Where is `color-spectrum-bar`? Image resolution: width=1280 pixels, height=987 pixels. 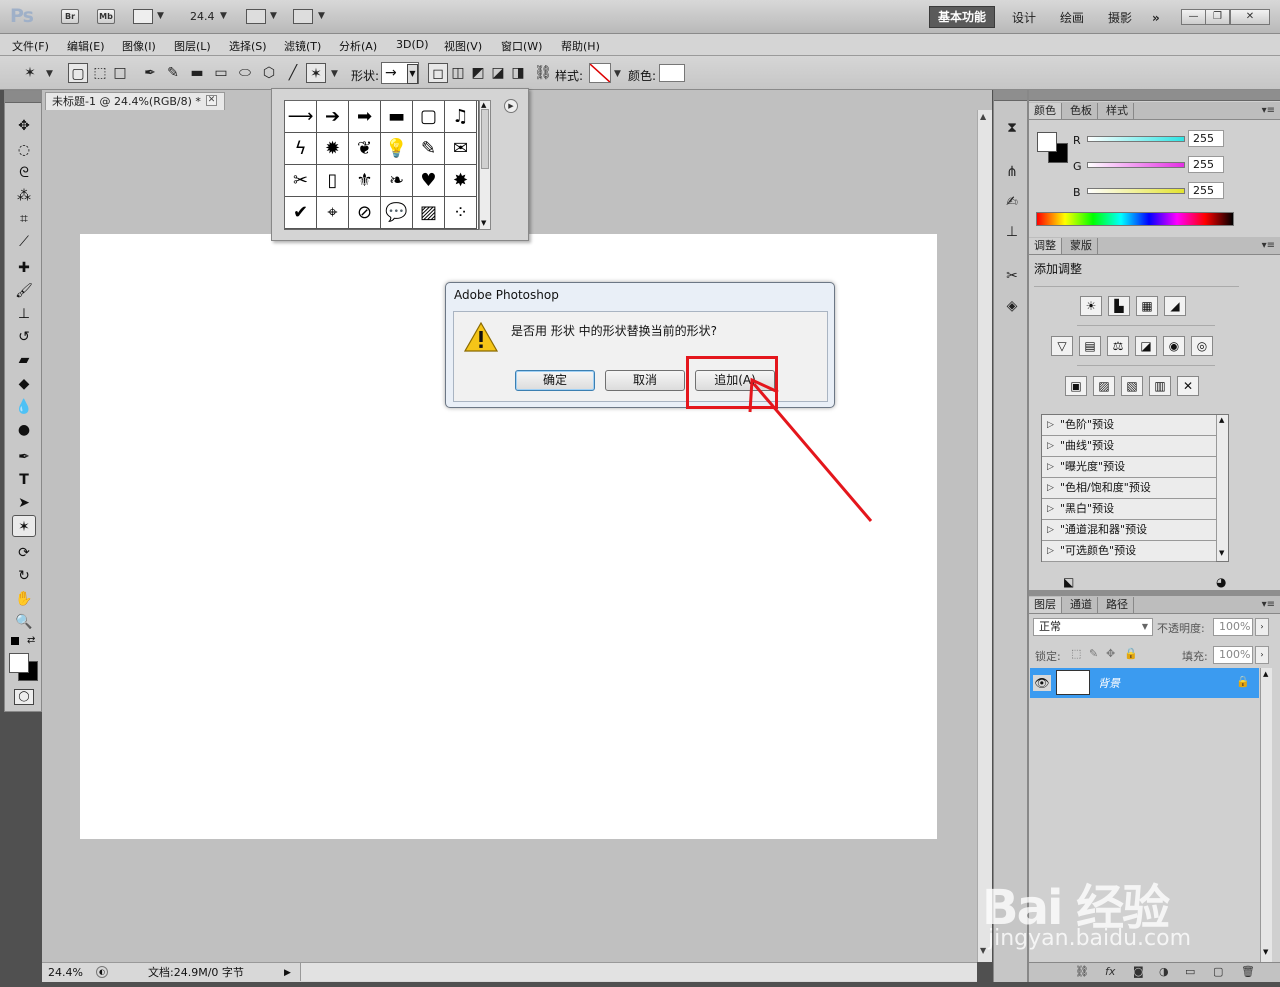
color-spectrum-bar is located at coordinates (1135, 219).